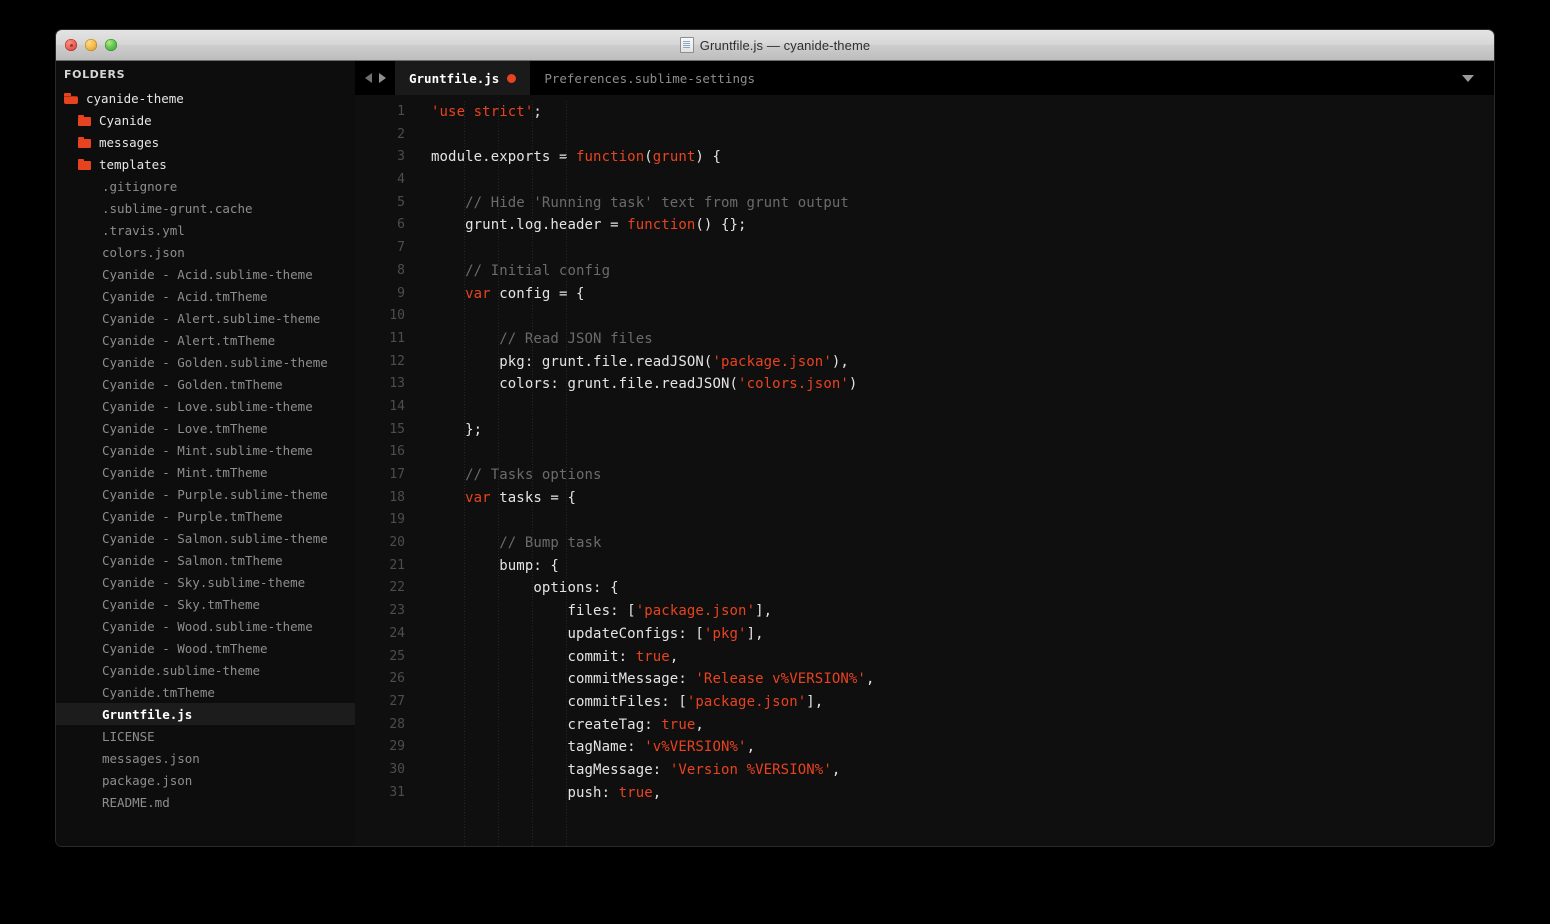 The width and height of the screenshot is (1550, 924). I want to click on code-token: function, so click(610, 157).